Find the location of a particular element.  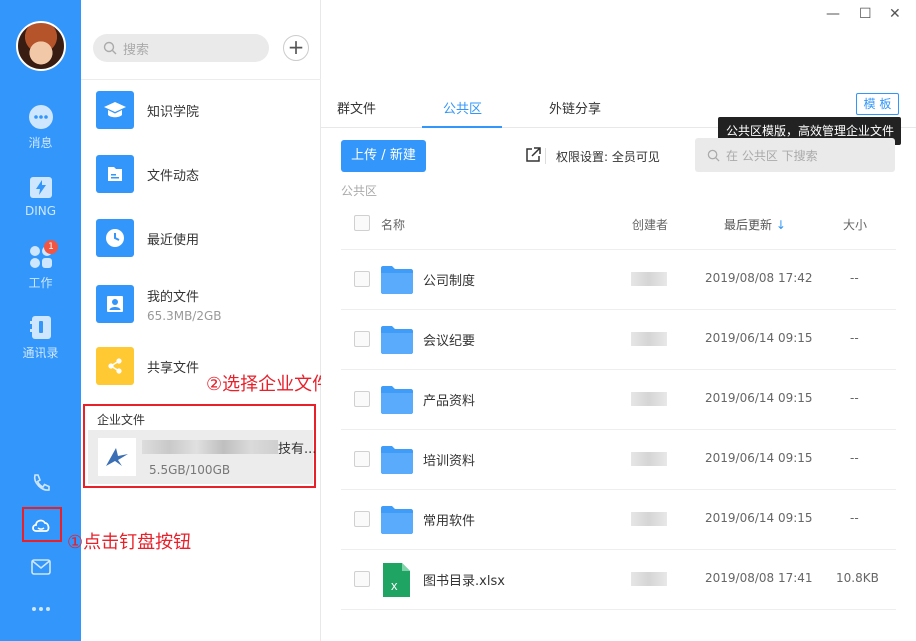

phone-button is located at coordinates (40, 485).